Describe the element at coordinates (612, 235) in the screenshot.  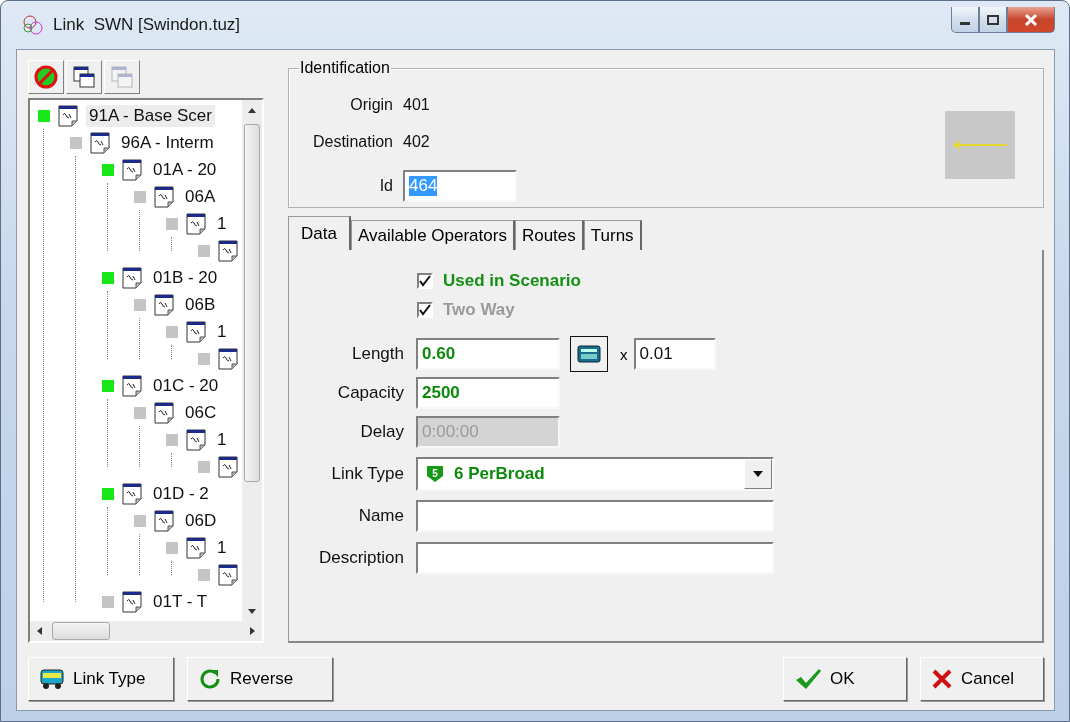
I see `tab: Turns` at that location.